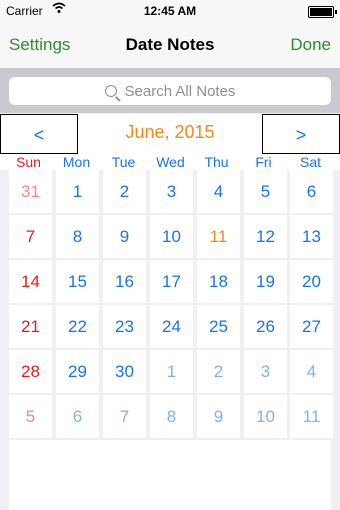 This screenshot has height=510, width=340. I want to click on calendar-day-cell: 24, so click(171, 326).